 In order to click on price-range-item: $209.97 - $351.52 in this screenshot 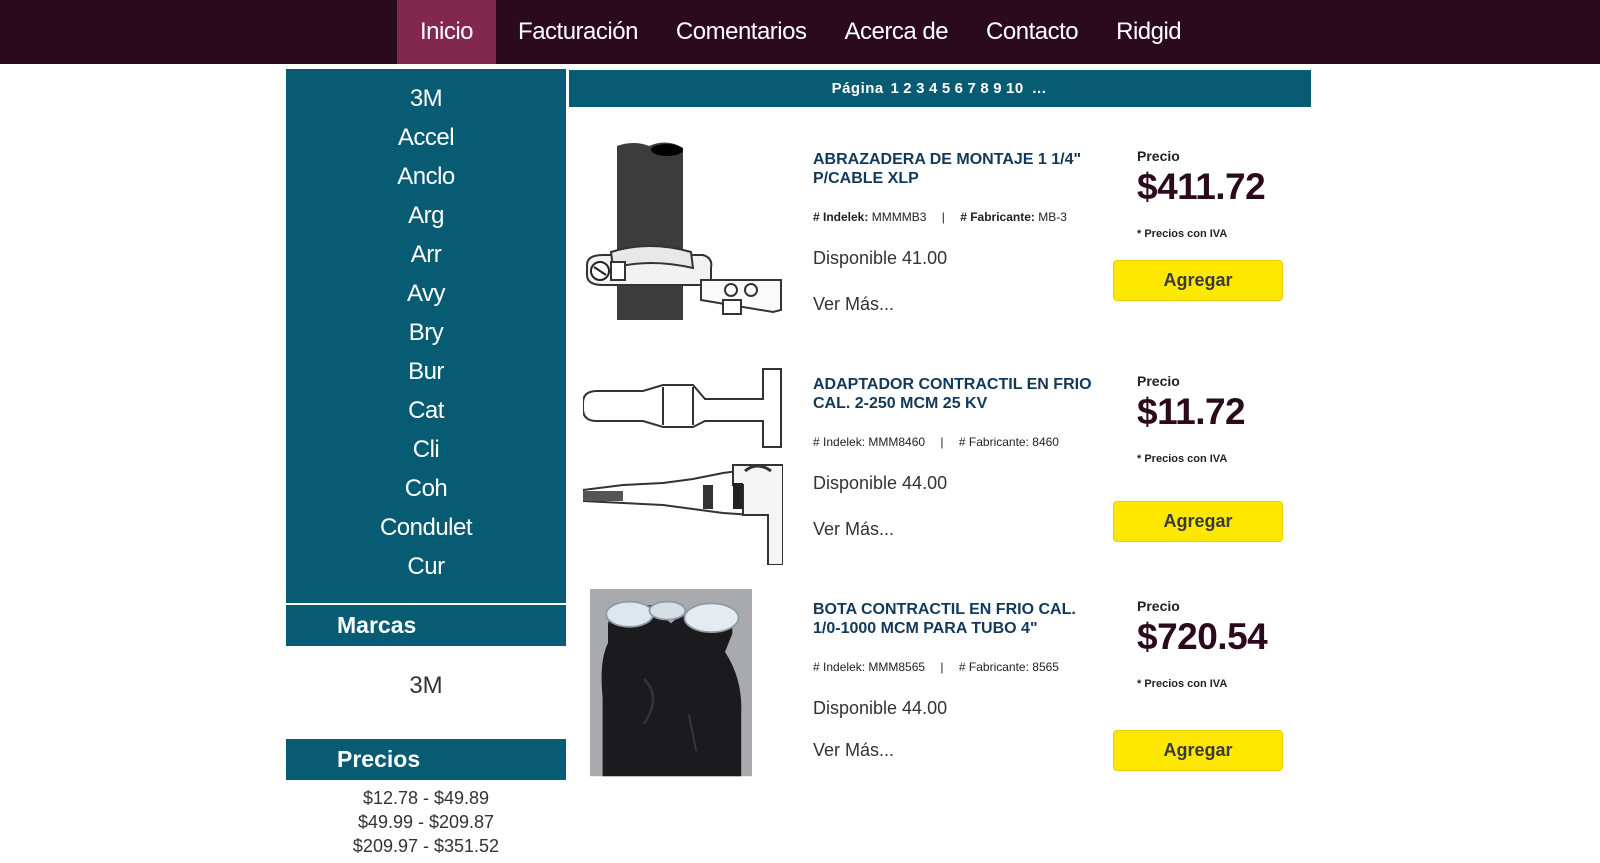, I will do `click(426, 846)`.